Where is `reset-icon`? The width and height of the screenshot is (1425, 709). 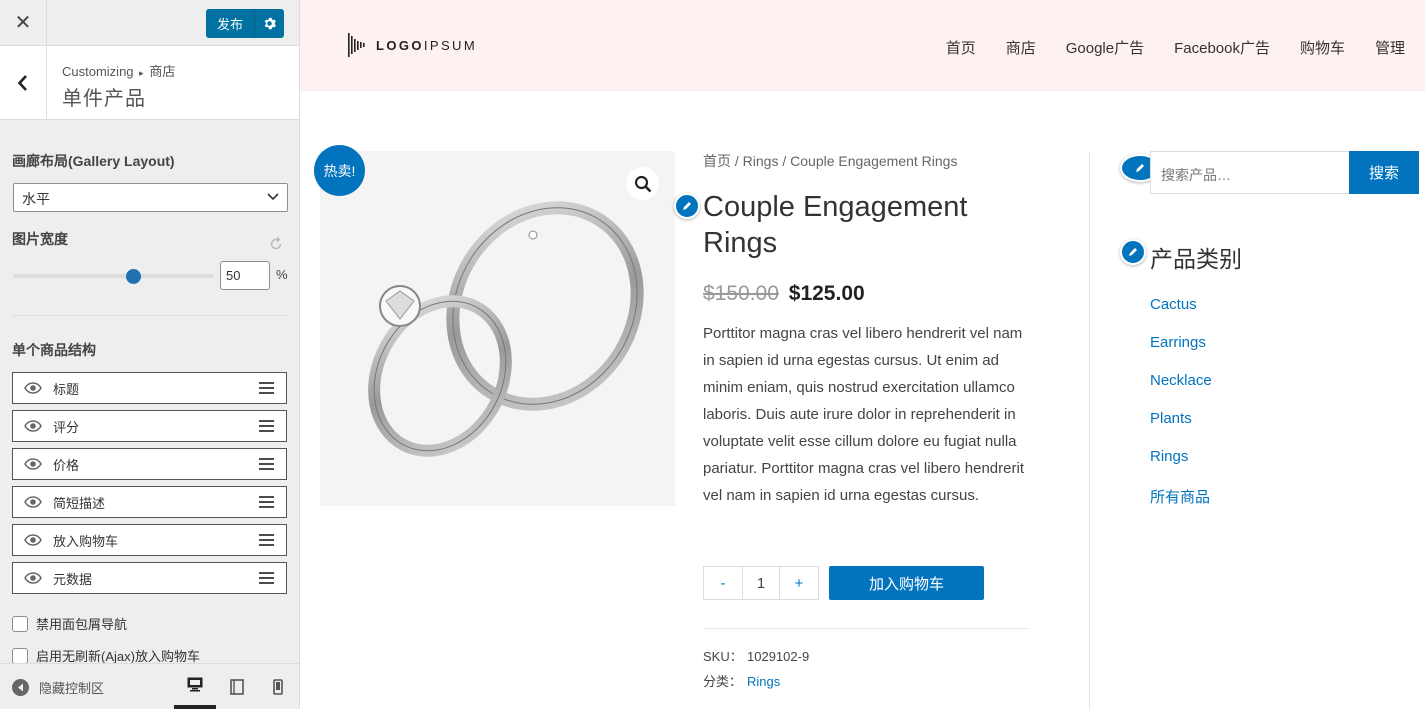
reset-icon is located at coordinates (276, 243).